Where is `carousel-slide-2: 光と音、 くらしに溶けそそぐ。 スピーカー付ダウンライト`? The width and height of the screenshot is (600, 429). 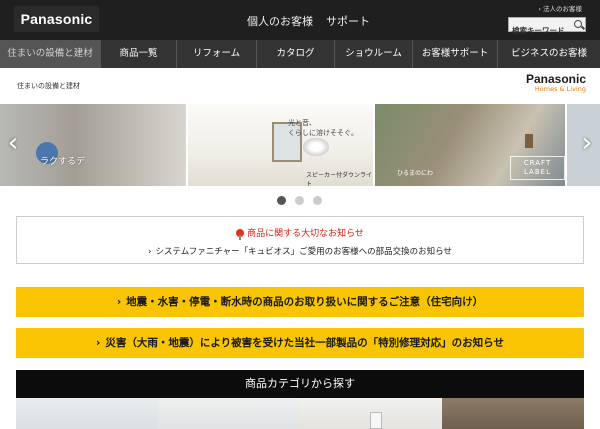 carousel-slide-2: 光と音、 くらしに溶けそそぐ。 スピーカー付ダウンライト is located at coordinates (280, 145).